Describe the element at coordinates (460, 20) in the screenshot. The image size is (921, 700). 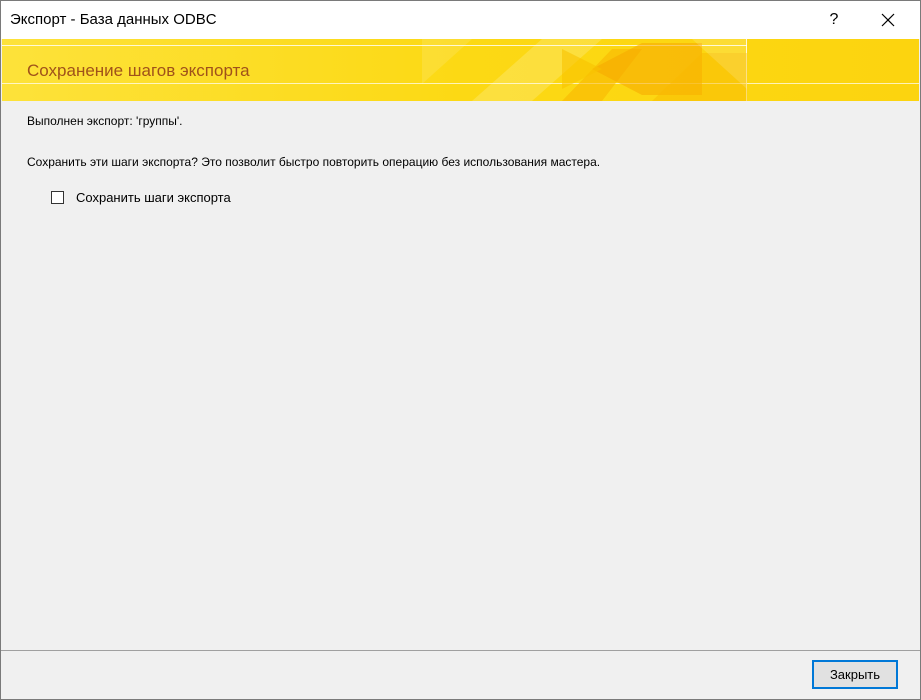
I see `title-bar: Экспорт - База данных ODBC ?` at that location.